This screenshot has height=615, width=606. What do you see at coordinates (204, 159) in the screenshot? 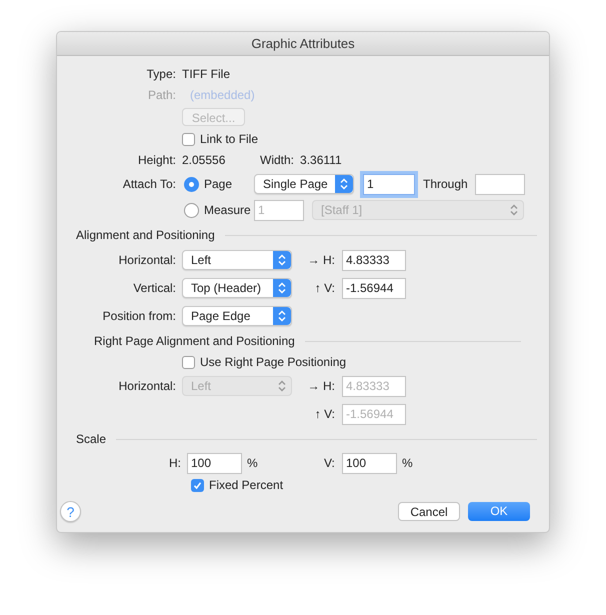
I see `field-label: 2.05556` at bounding box center [204, 159].